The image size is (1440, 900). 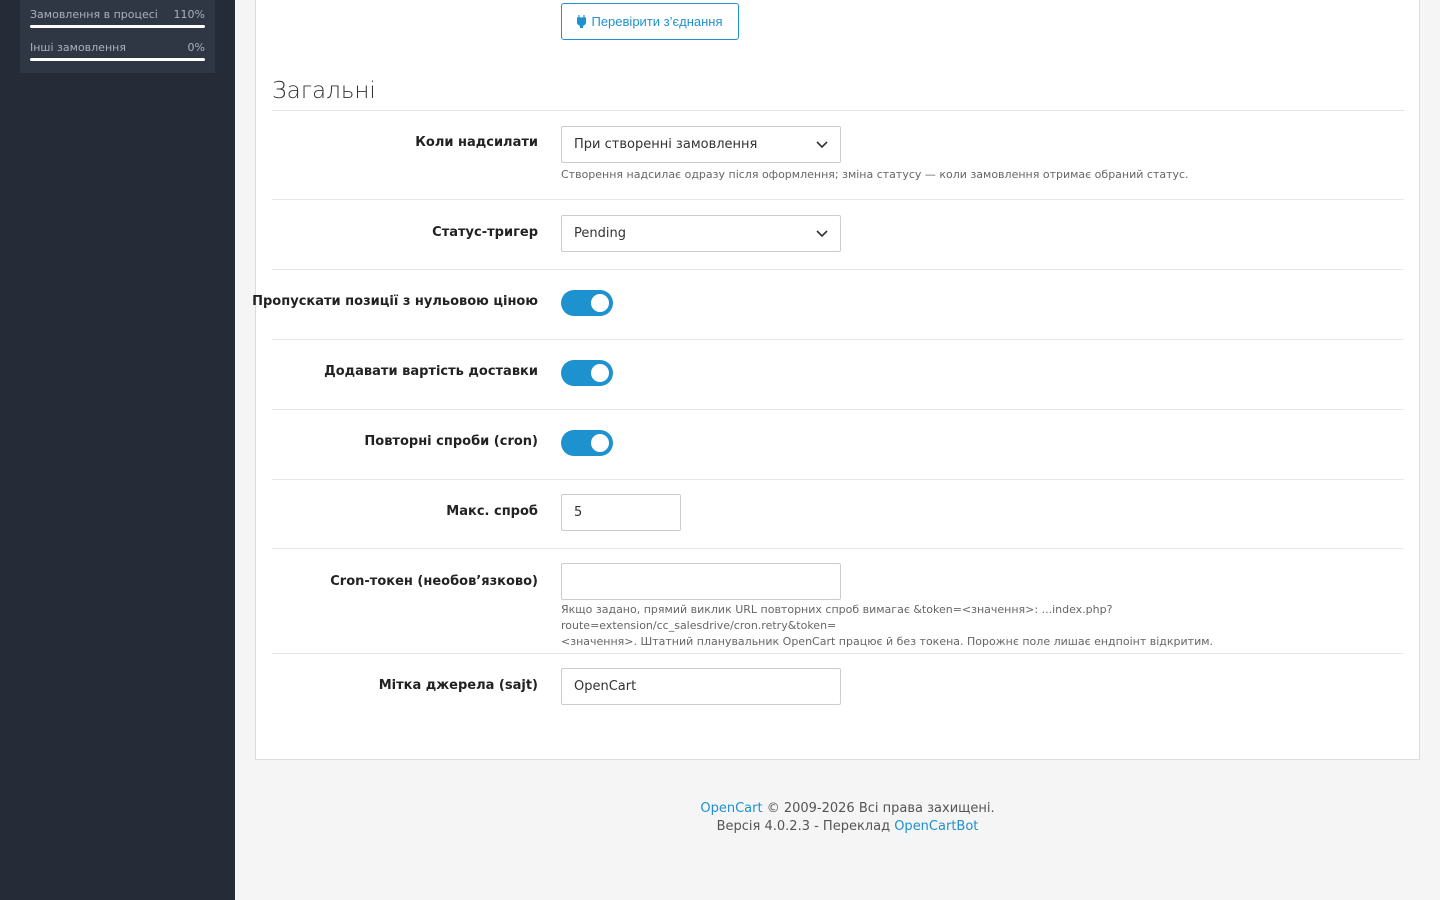 I want to click on retries-cron-label: Повторні спроби (cron), so click(x=451, y=441).